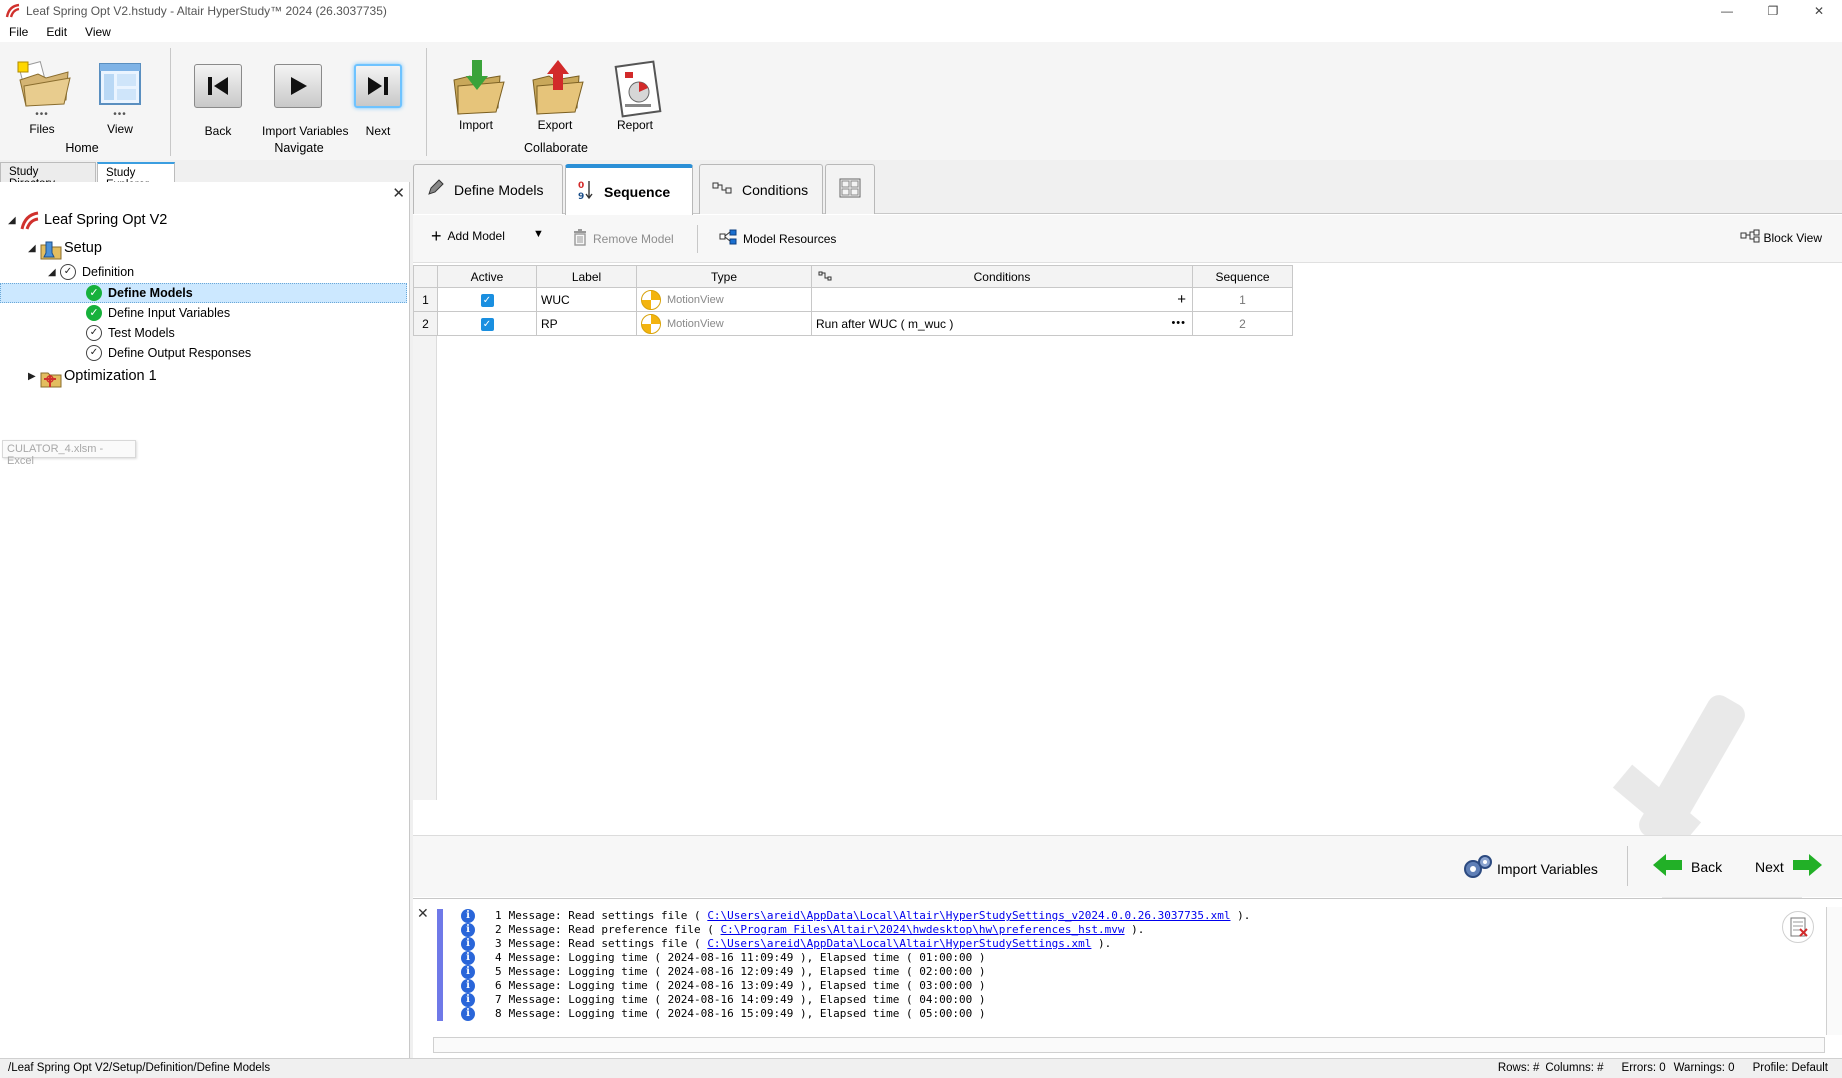  I want to click on tab-sequence: 09 Sequence, so click(629, 189).